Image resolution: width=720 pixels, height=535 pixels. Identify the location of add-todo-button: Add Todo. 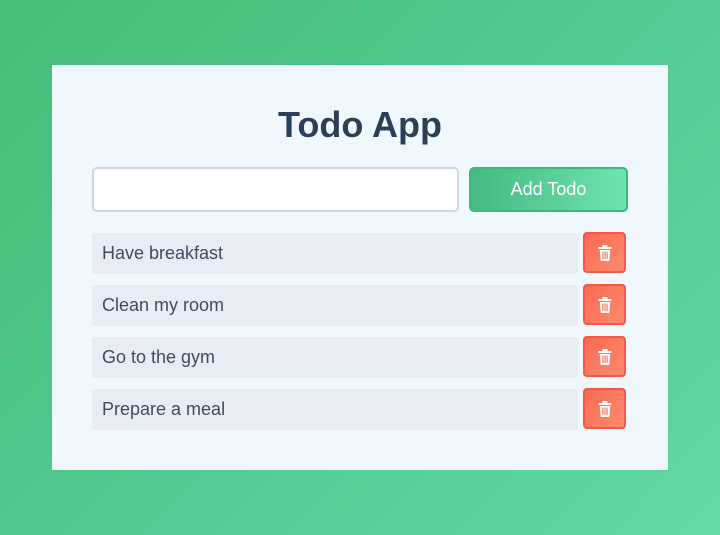
(548, 189).